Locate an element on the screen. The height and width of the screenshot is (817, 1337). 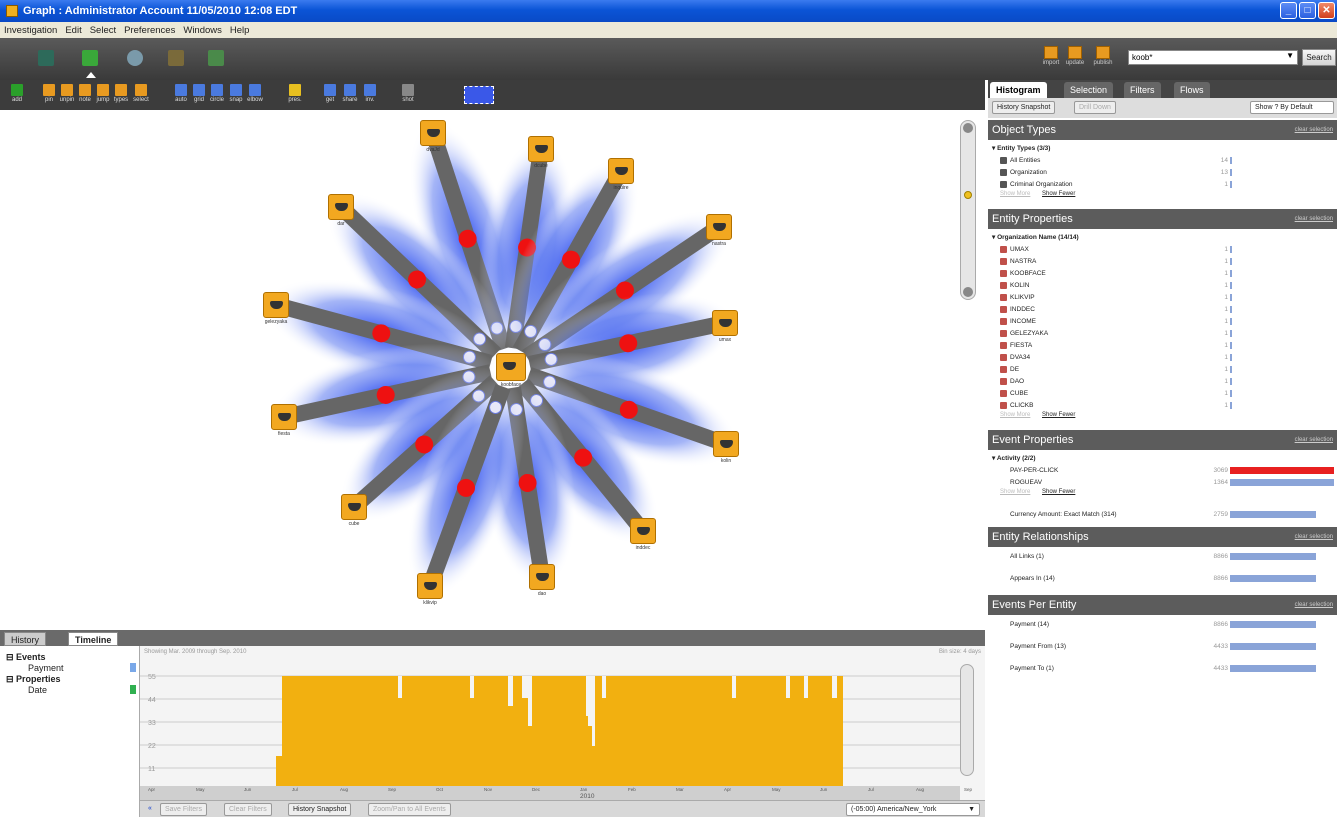
histogram-row: CUBE 1 is located at coordinates (1162, 393).